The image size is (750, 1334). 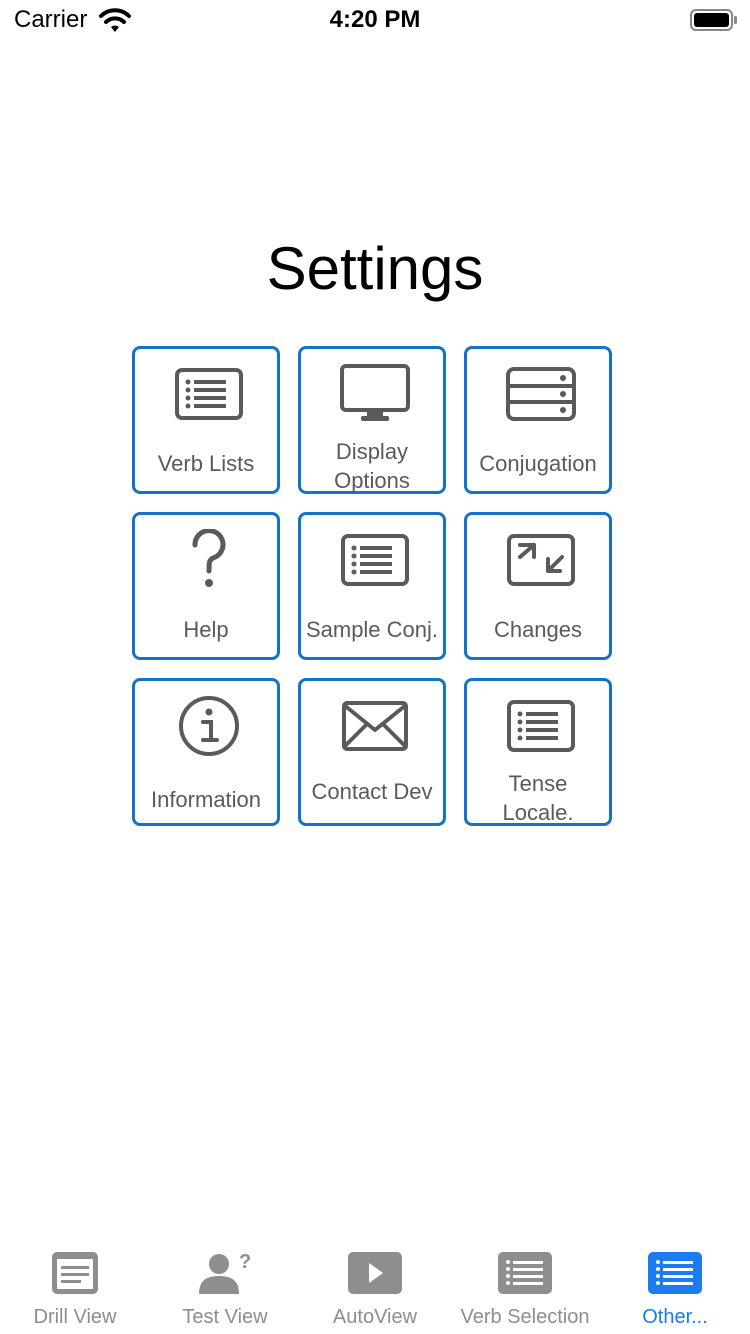 I want to click on question-mark-icon, so click(x=209, y=558).